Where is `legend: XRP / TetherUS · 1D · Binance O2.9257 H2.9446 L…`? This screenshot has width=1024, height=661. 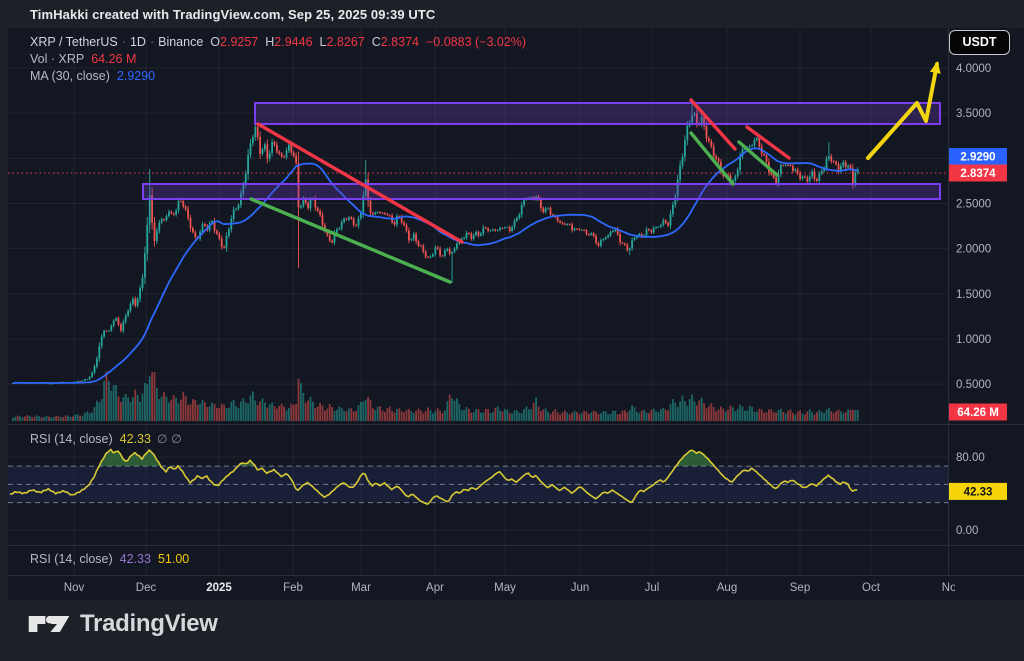 legend: XRP / TetherUS · 1D · Binance O2.9257 H2.9446 L… is located at coordinates (278, 59).